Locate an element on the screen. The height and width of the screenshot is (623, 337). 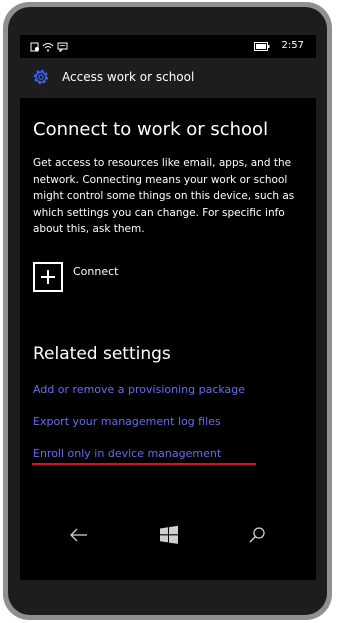
link-export-log-files: Export your management log files is located at coordinates (127, 421).